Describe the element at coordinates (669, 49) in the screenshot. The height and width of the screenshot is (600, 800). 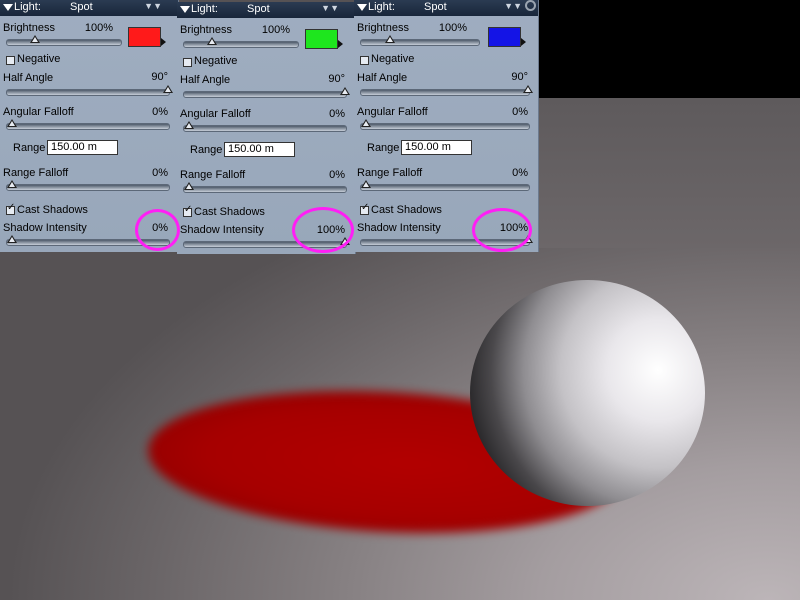
I see `viewport-black-area` at that location.